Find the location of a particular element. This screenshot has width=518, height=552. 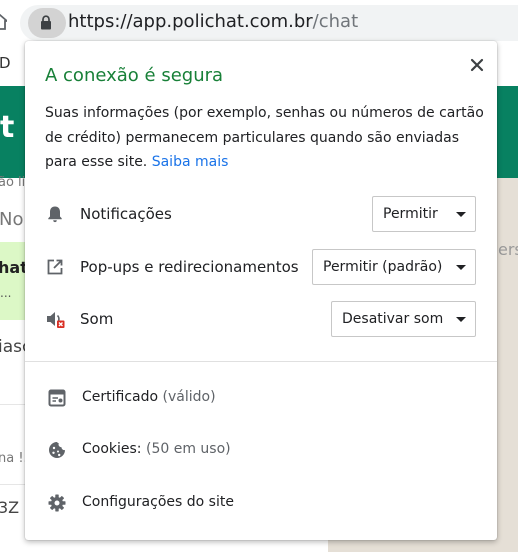

cookies-row: Cookies: (50 em uso) is located at coordinates (261, 450).